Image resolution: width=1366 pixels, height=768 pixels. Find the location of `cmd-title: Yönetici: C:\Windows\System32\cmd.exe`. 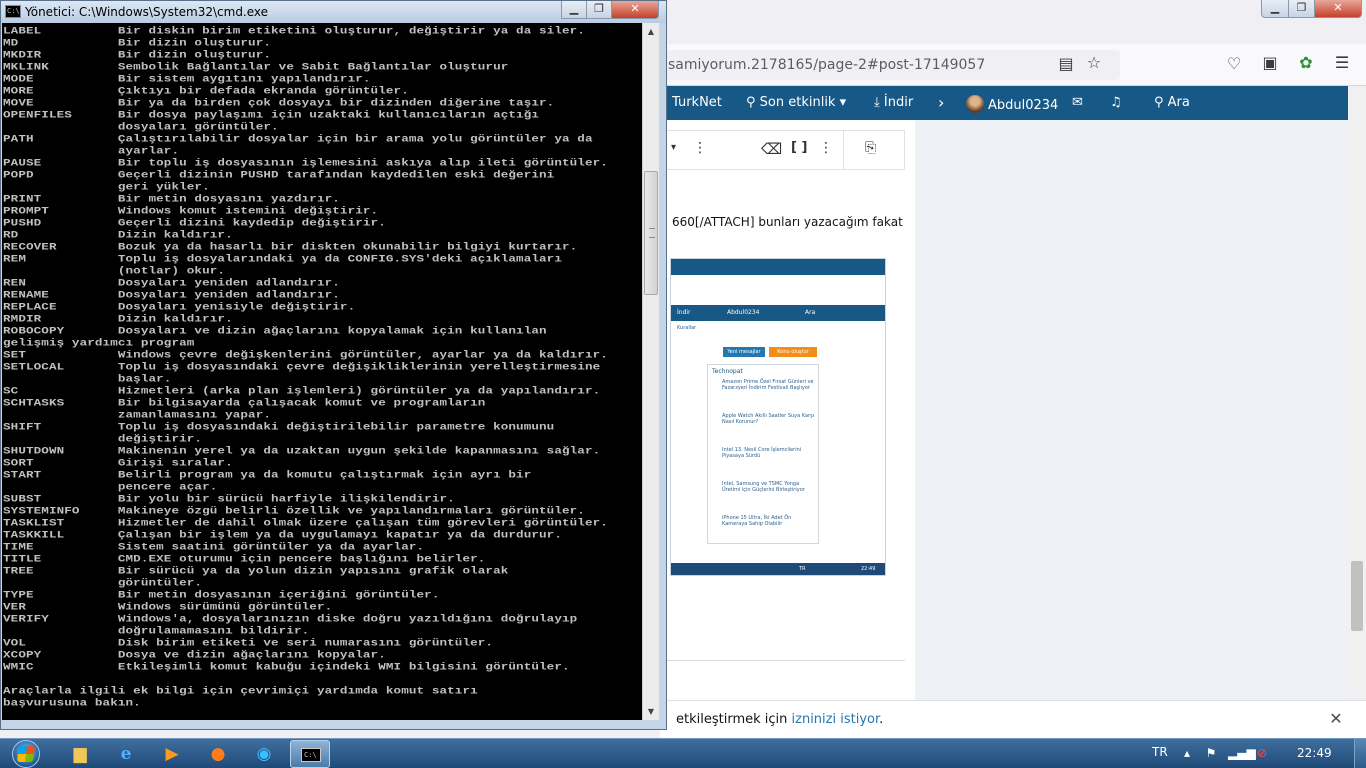

cmd-title: Yönetici: C:\Windows\System32\cmd.exe is located at coordinates (147, 12).